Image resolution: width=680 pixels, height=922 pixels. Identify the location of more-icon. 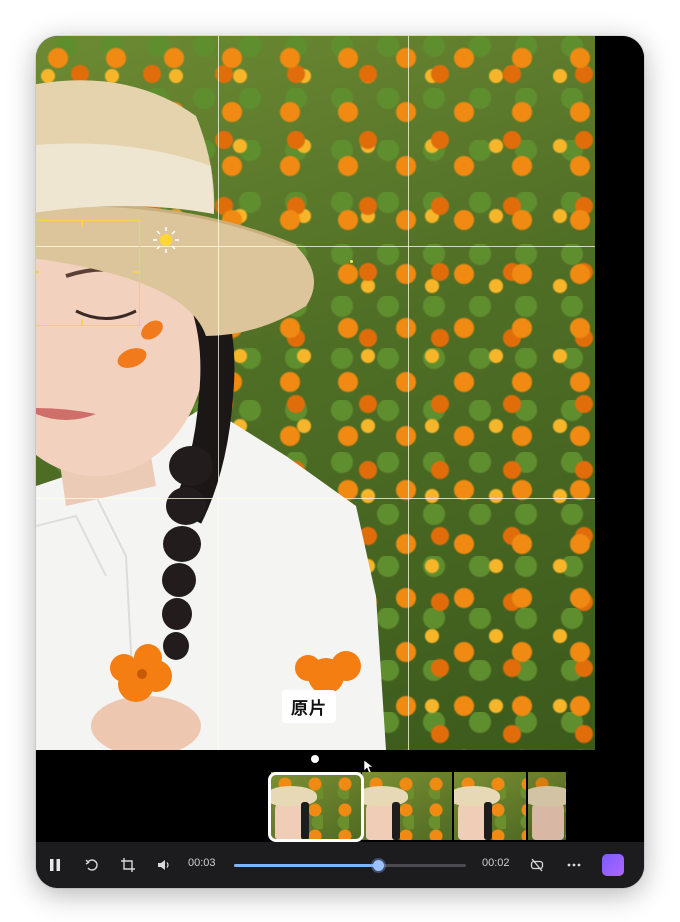
(574, 865).